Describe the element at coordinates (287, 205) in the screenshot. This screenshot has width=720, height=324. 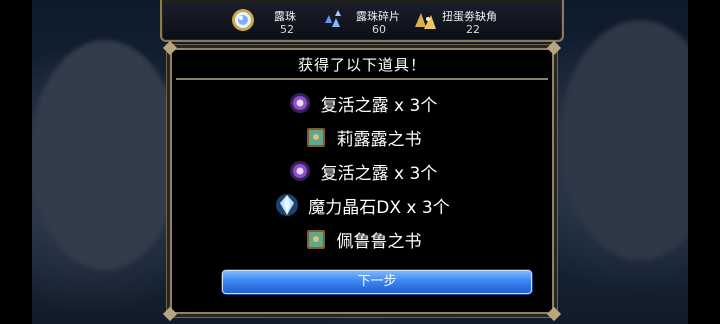
I see `crystal-icon` at that location.